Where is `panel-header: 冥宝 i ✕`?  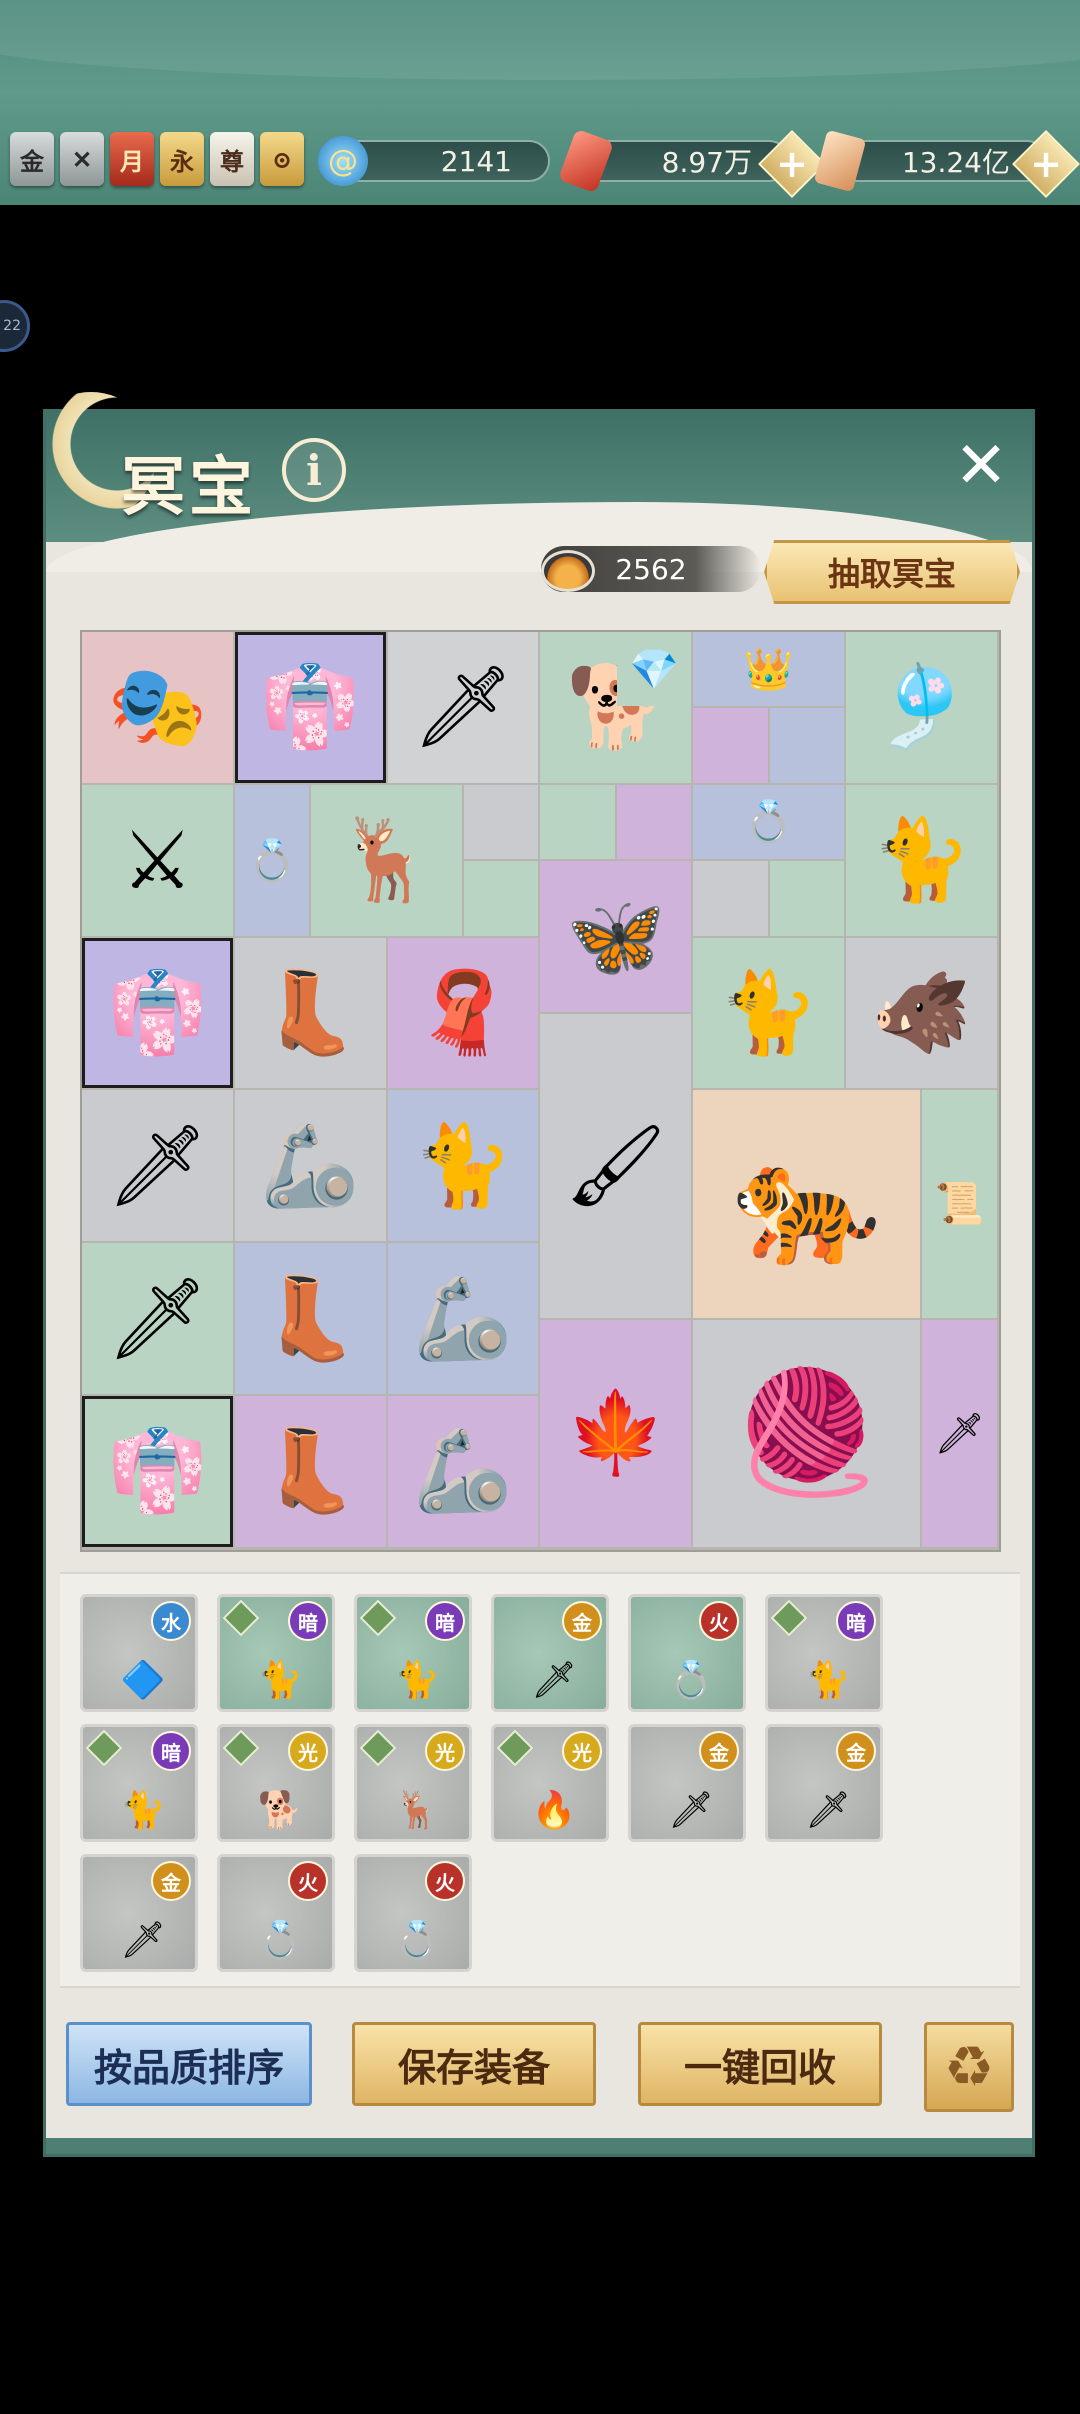 panel-header: 冥宝 i ✕ is located at coordinates (529, 482).